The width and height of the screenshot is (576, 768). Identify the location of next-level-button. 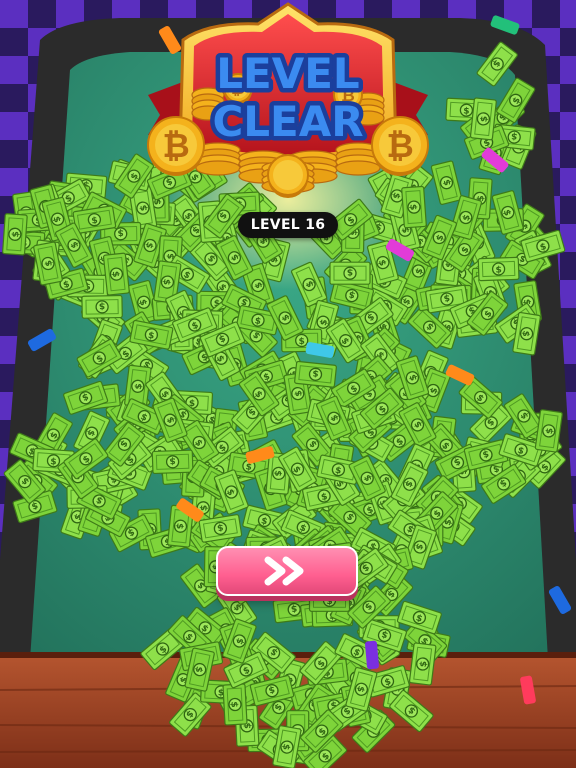
(287, 571).